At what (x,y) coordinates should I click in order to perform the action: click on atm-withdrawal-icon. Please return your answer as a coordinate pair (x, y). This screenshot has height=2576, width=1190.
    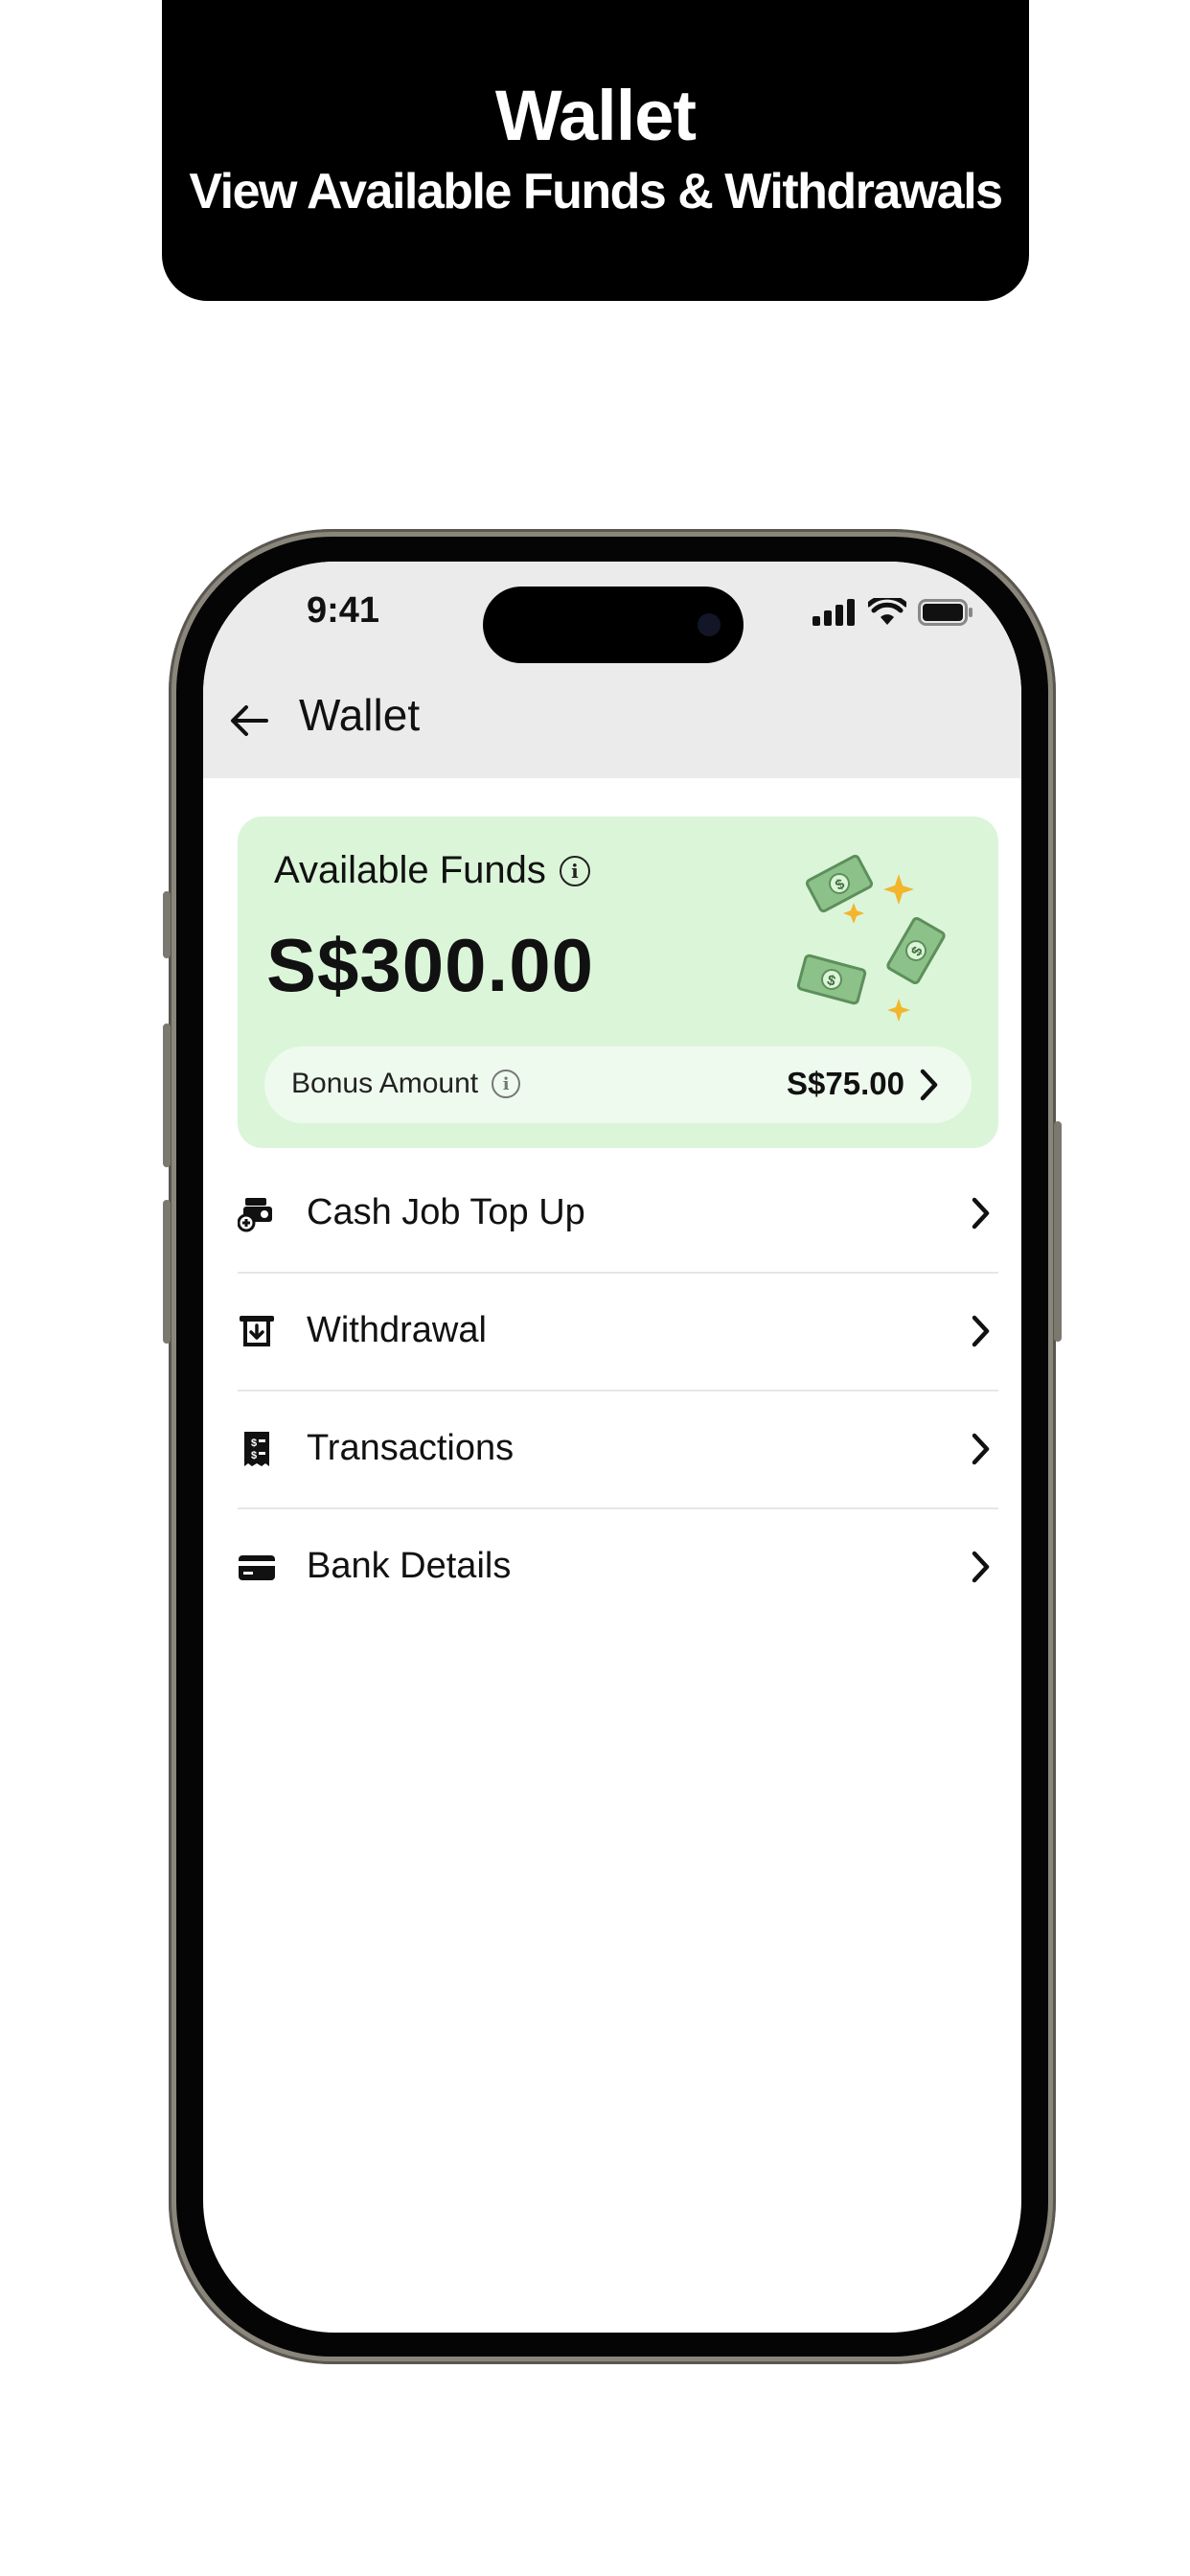
    Looking at the image, I should click on (257, 1331).